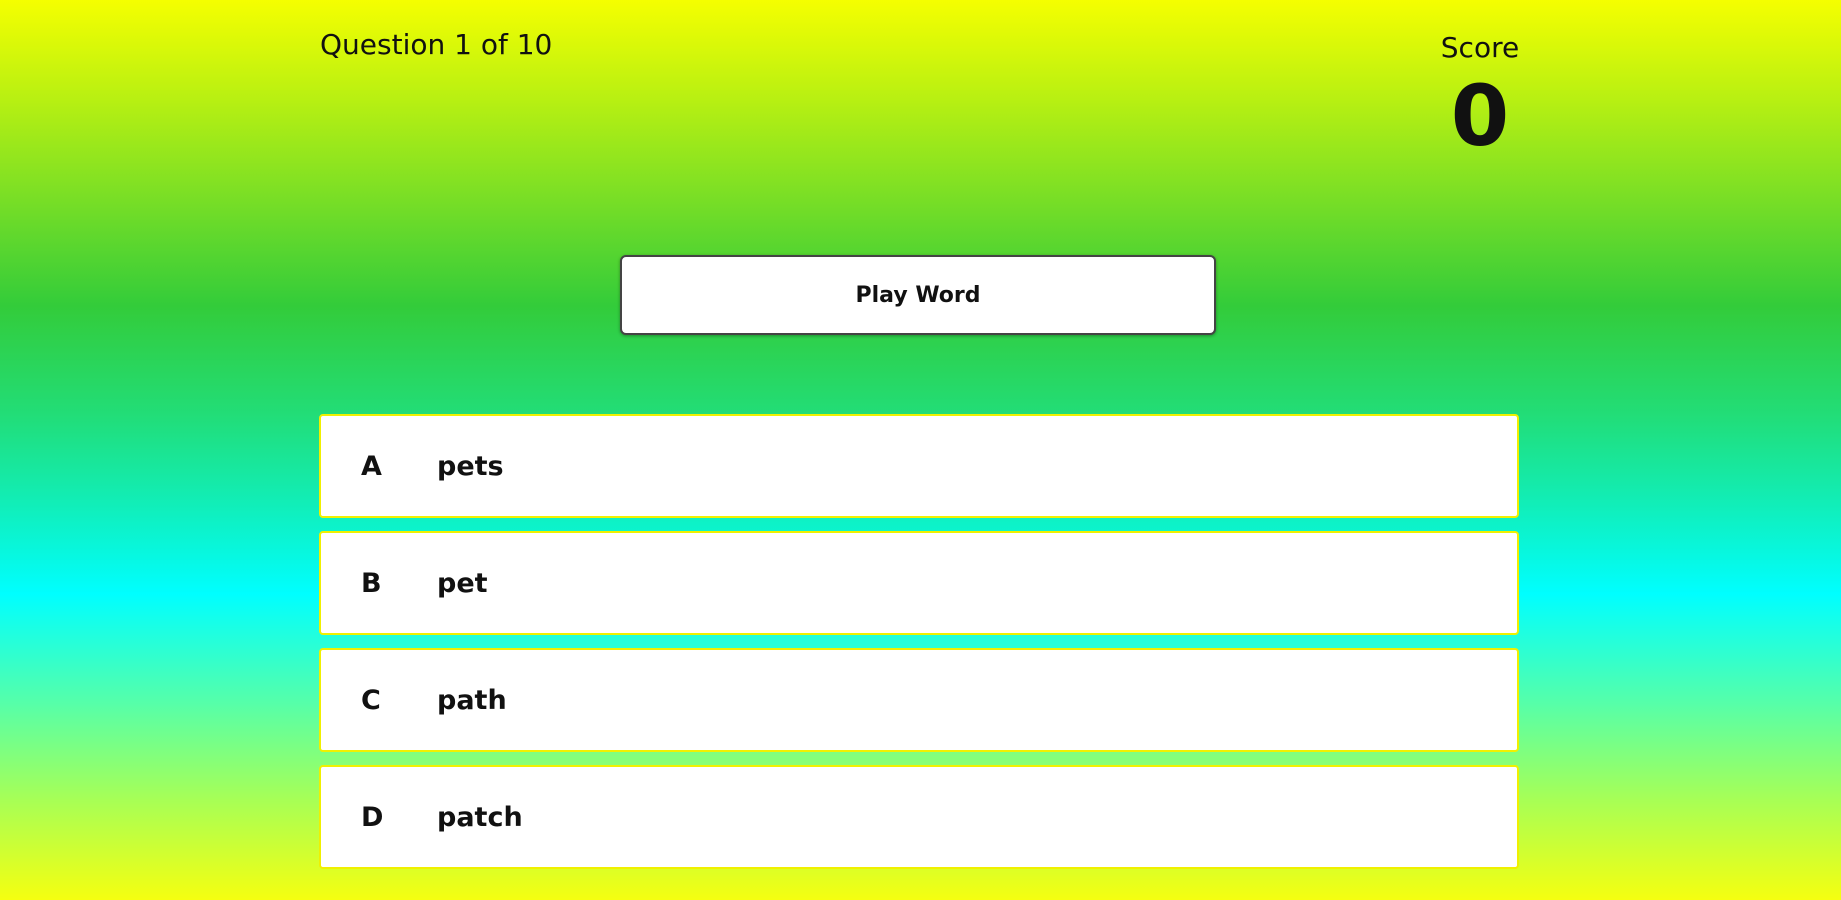 The image size is (1841, 900). Describe the element at coordinates (918, 295) in the screenshot. I see `play-word-button: Play Word` at that location.